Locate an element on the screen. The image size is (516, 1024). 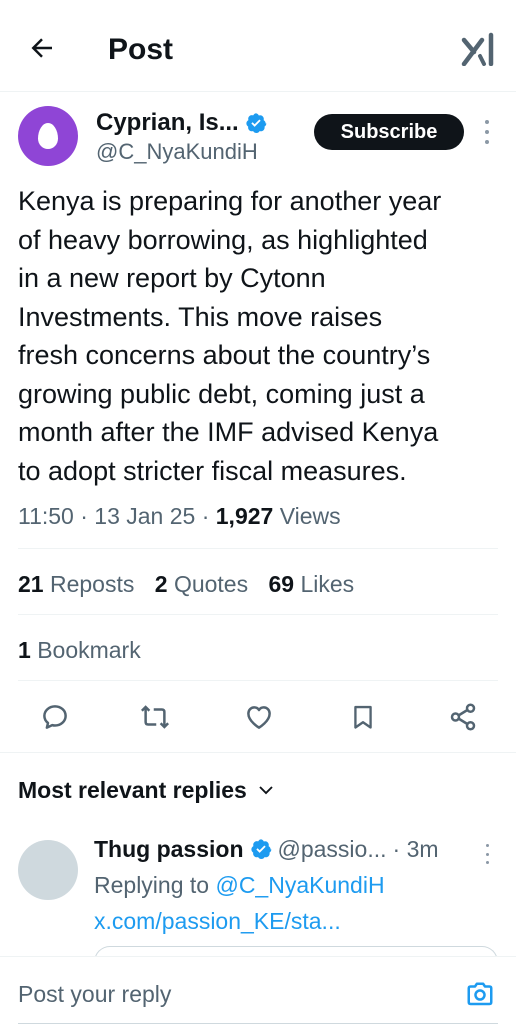
arrow-left-icon is located at coordinates (41, 48).